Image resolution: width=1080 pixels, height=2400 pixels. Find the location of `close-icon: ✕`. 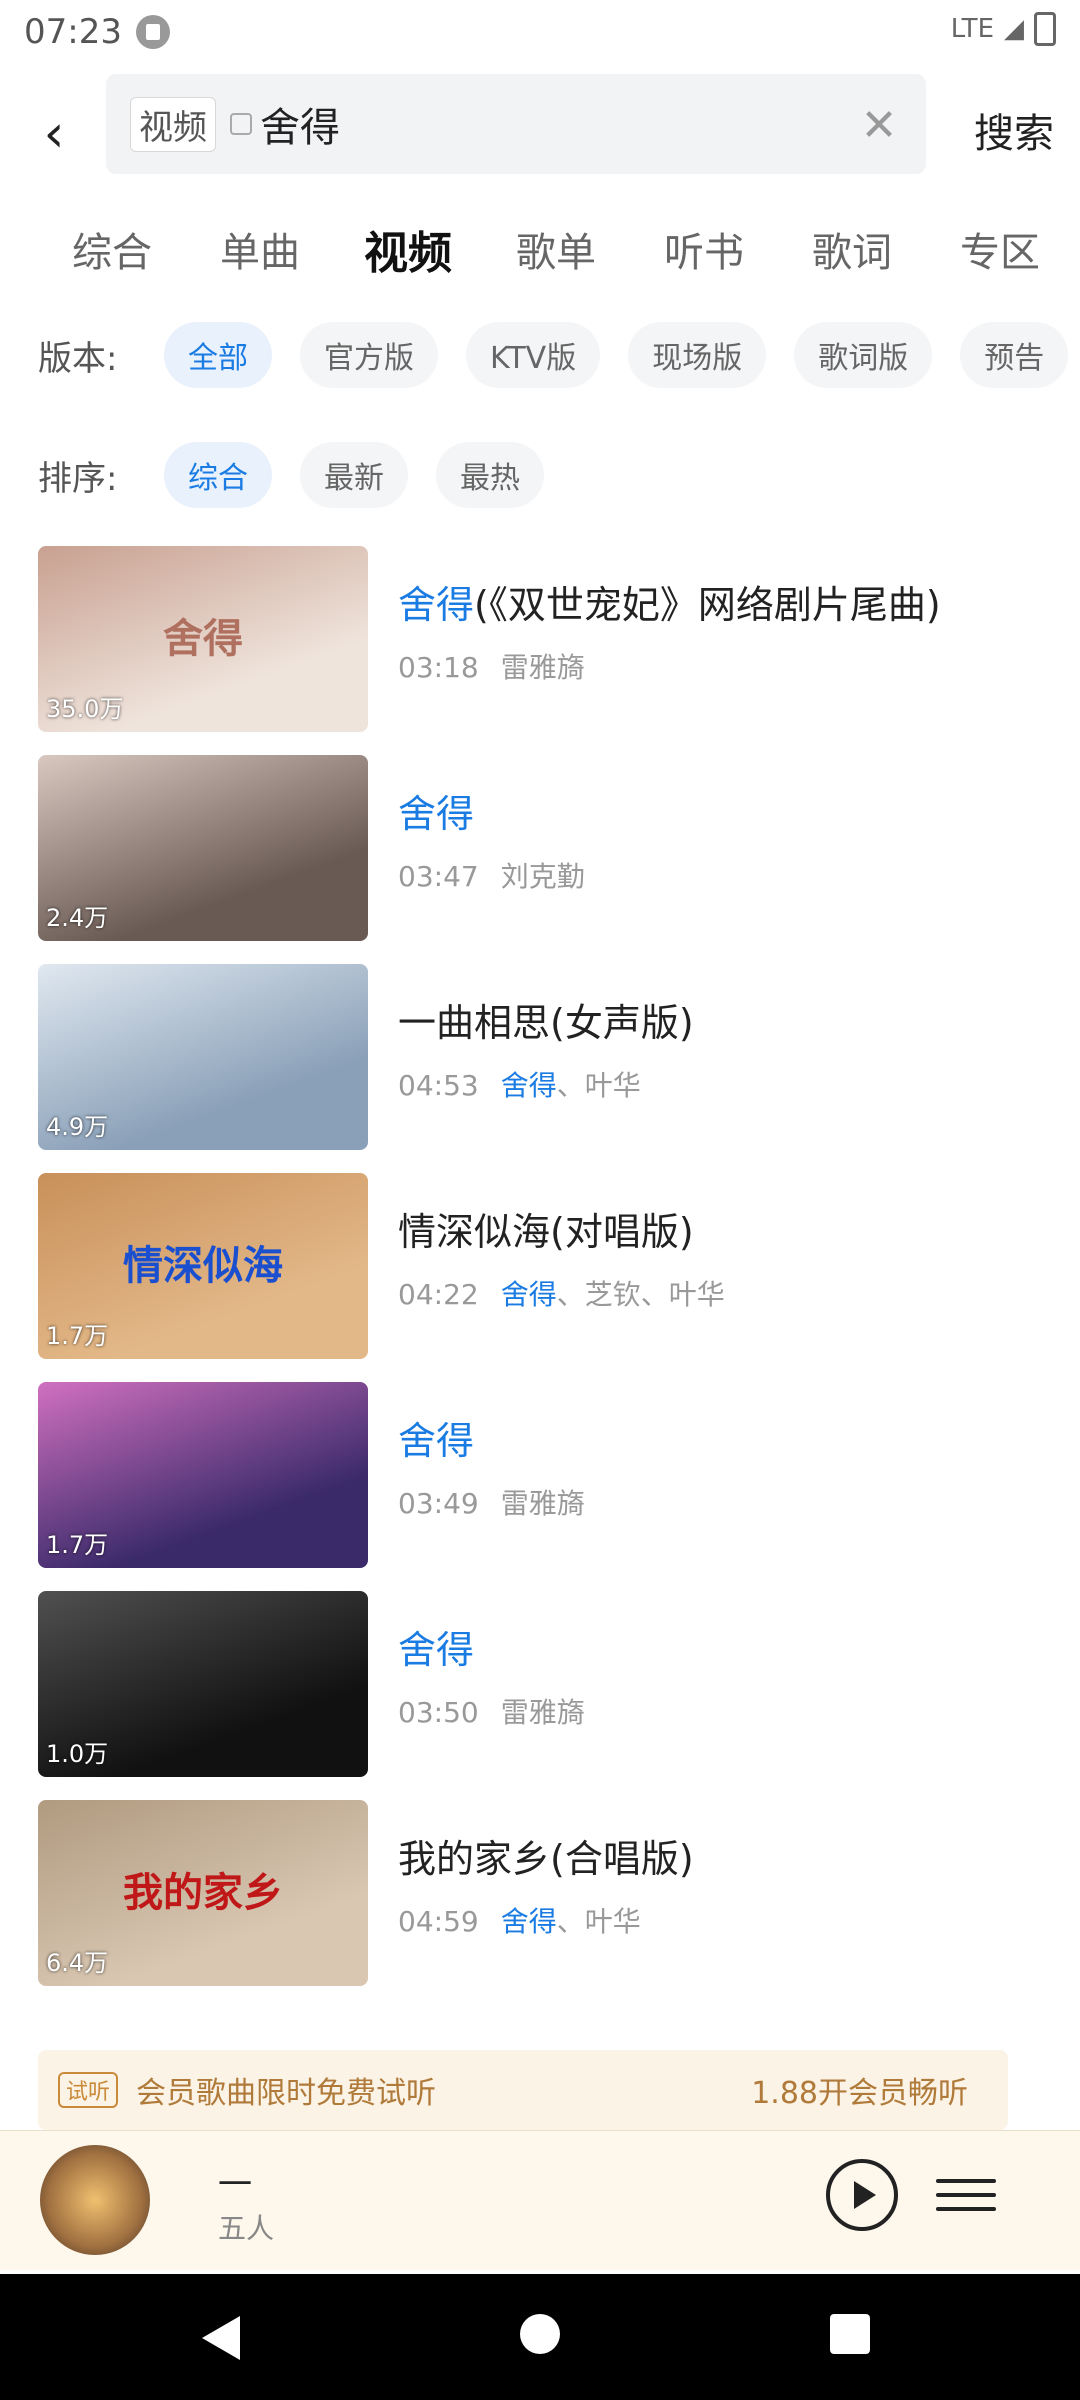

close-icon: ✕ is located at coordinates (879, 125).